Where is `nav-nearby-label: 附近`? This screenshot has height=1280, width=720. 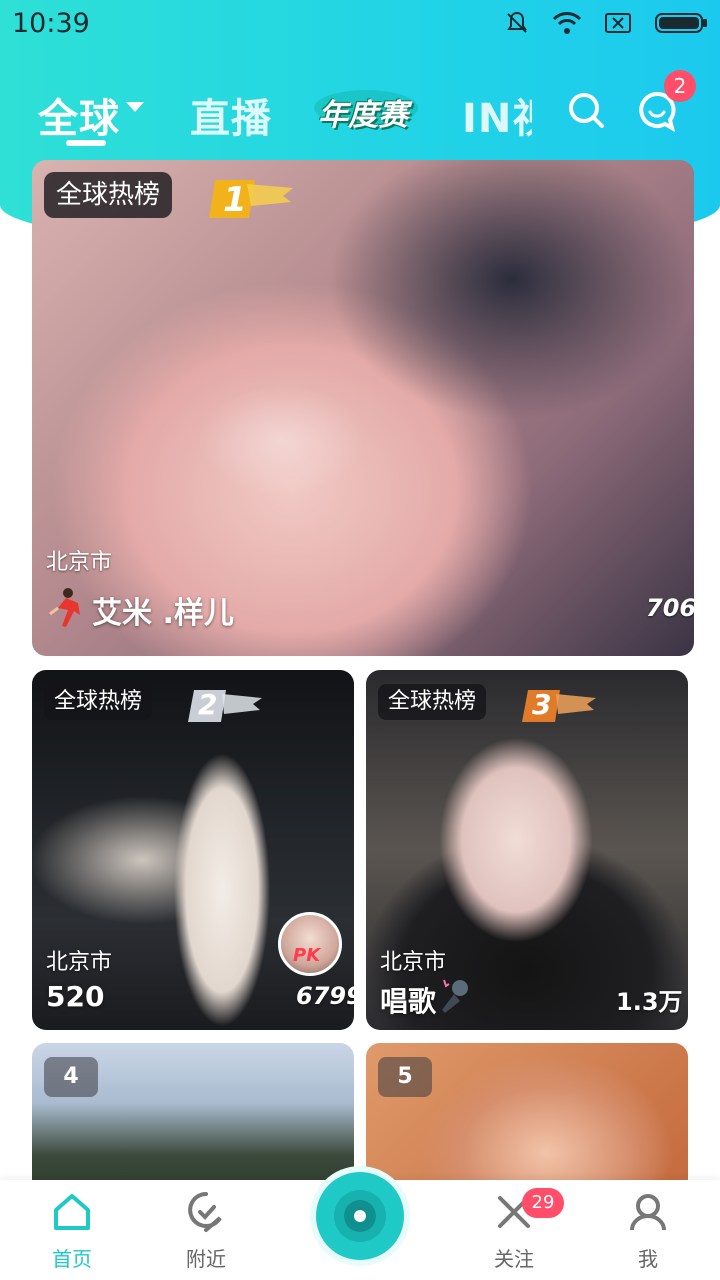
nav-nearby-label: 附近 is located at coordinates (206, 1259).